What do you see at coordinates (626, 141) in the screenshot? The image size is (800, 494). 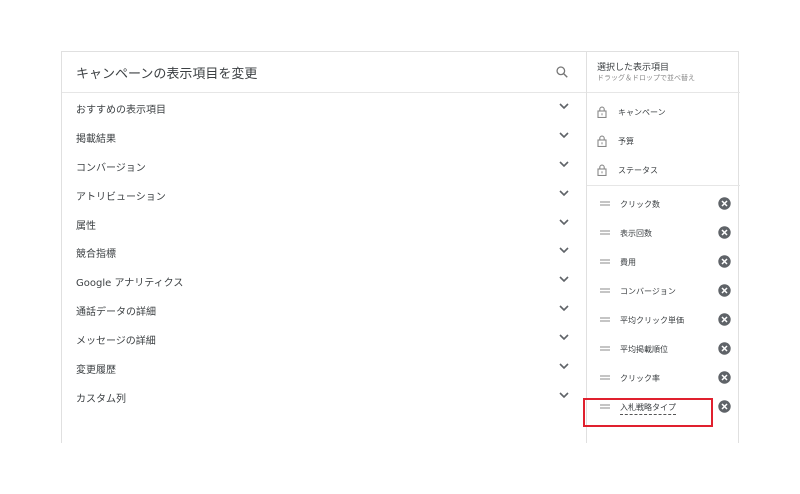 I see `locked-column-label: 予算` at bounding box center [626, 141].